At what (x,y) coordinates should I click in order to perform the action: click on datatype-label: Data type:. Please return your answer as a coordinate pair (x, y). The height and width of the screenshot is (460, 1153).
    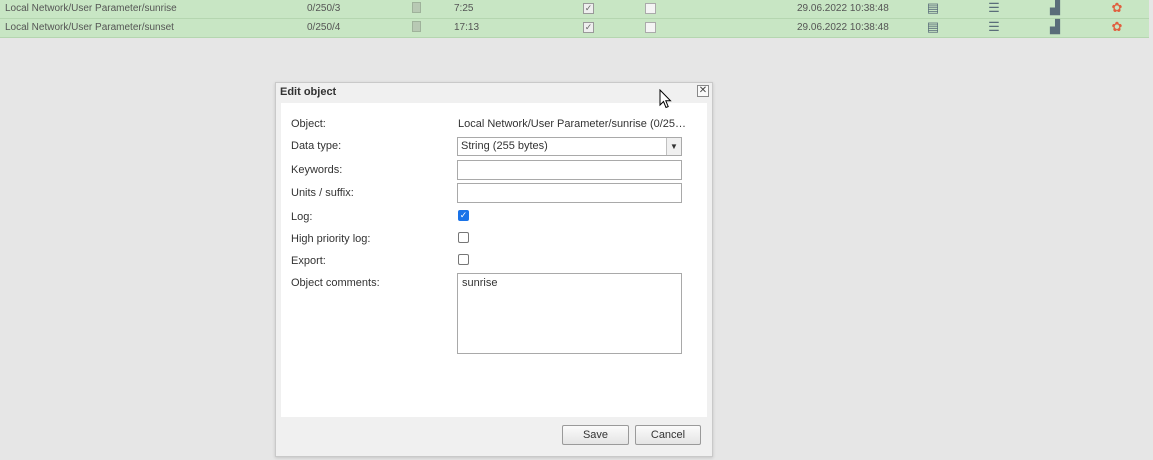
    Looking at the image, I should click on (316, 146).